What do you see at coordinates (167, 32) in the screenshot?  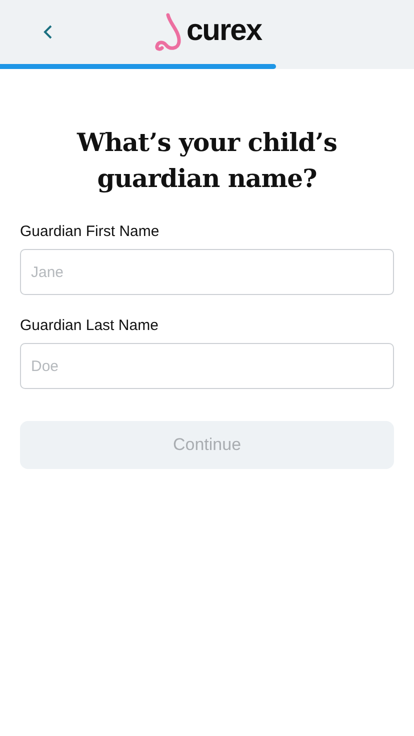 I see `logo-icon` at bounding box center [167, 32].